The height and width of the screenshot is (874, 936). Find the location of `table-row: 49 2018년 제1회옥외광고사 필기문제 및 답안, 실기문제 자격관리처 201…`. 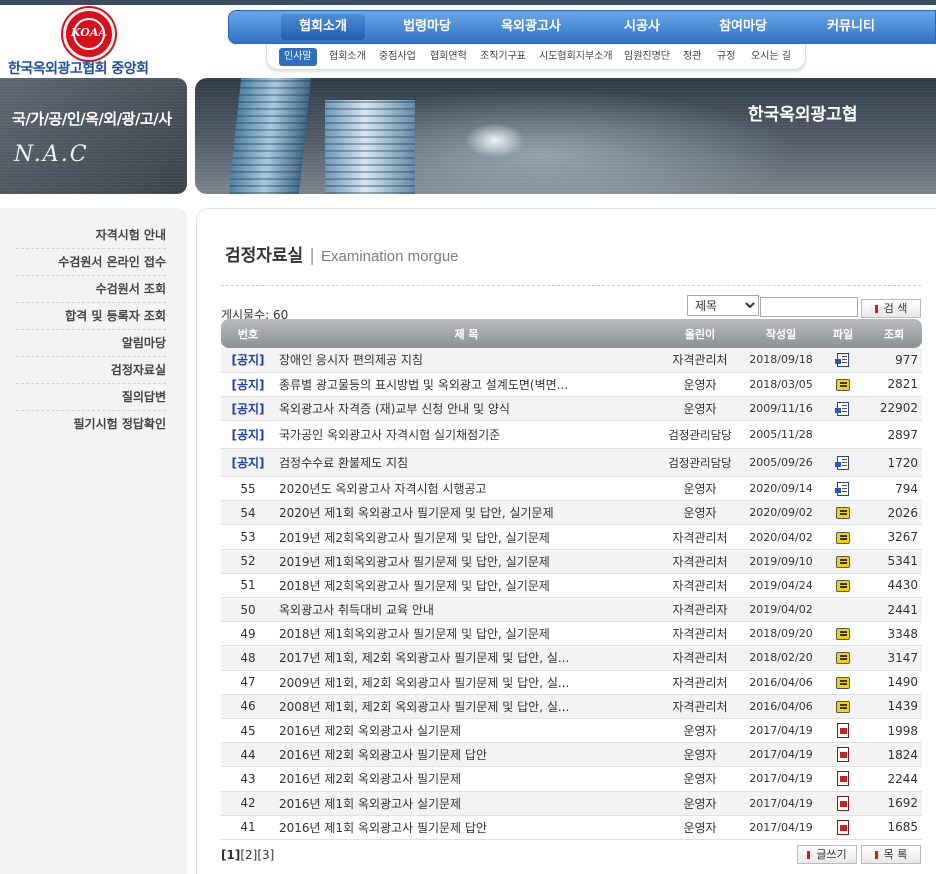

table-row: 49 2018년 제1회옥외광고사 필기문제 및 답안, 실기문제 자격관리처 201… is located at coordinates (571, 634).